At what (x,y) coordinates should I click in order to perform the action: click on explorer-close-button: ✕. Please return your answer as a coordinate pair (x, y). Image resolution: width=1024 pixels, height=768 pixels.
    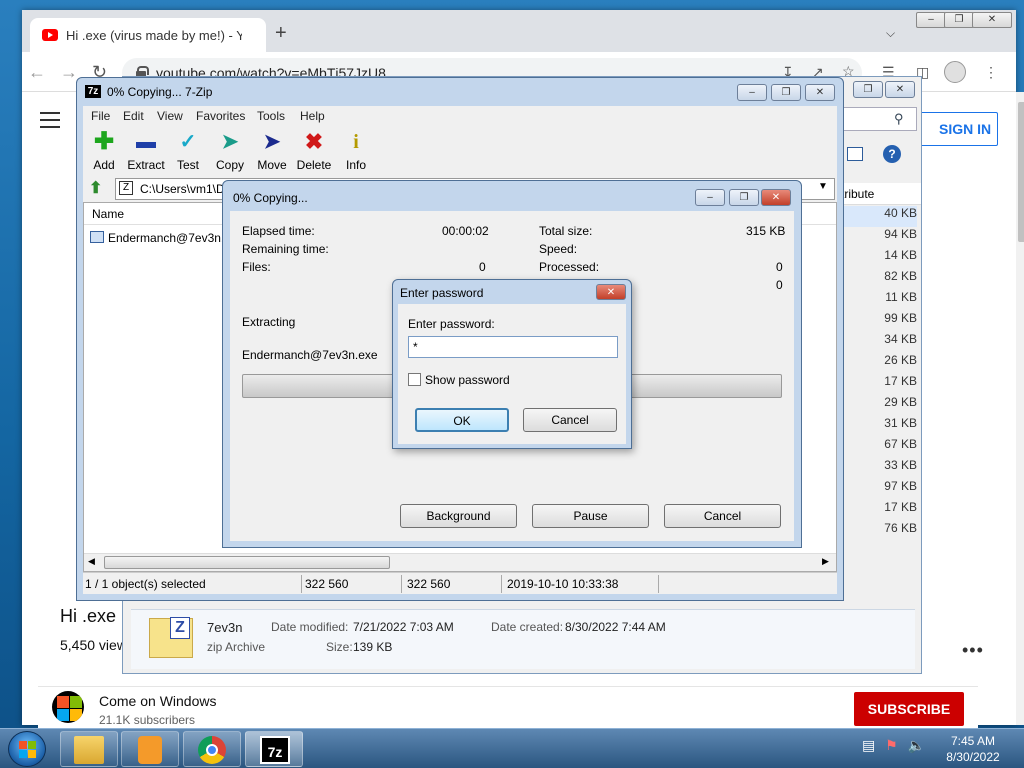
    Looking at the image, I should click on (900, 89).